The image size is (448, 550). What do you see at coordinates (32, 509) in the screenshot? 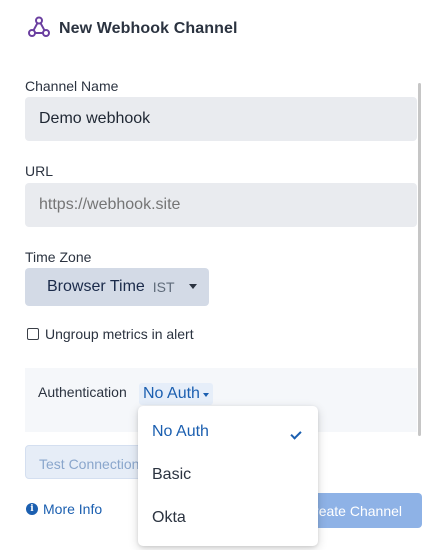
I see `info-icon: i` at bounding box center [32, 509].